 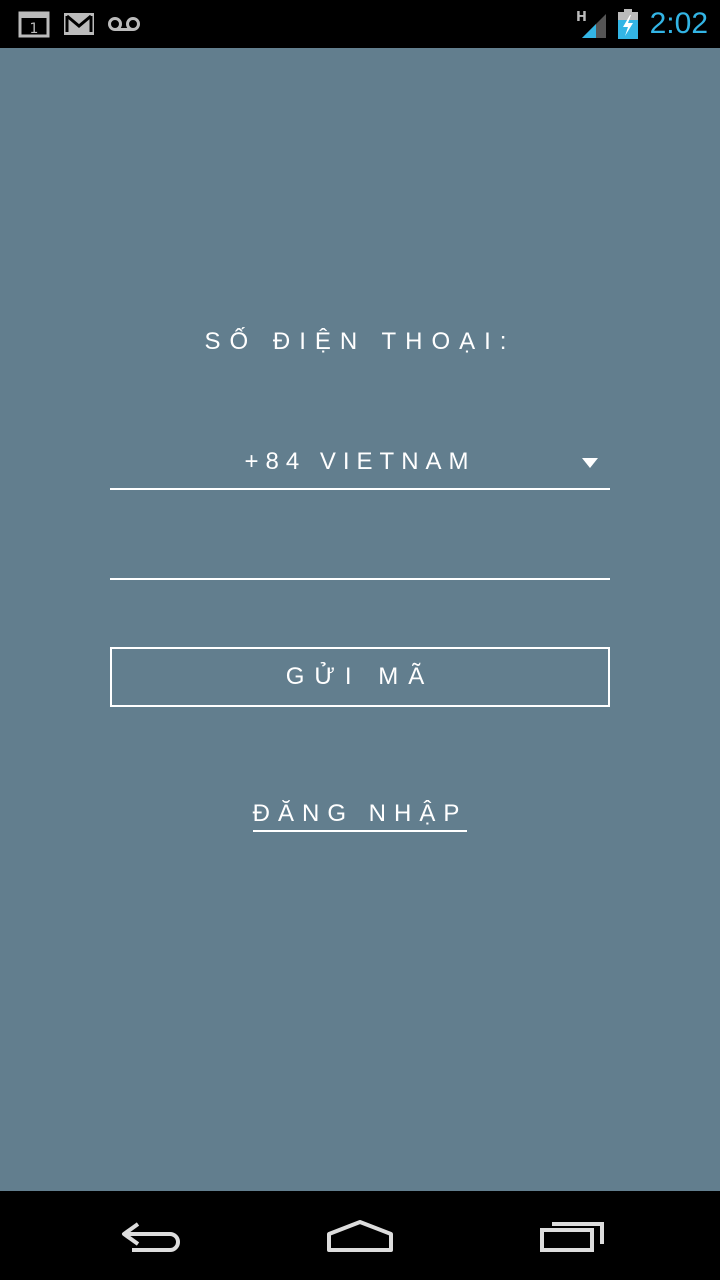 I want to click on battery-charging-icon, so click(x=628, y=24).